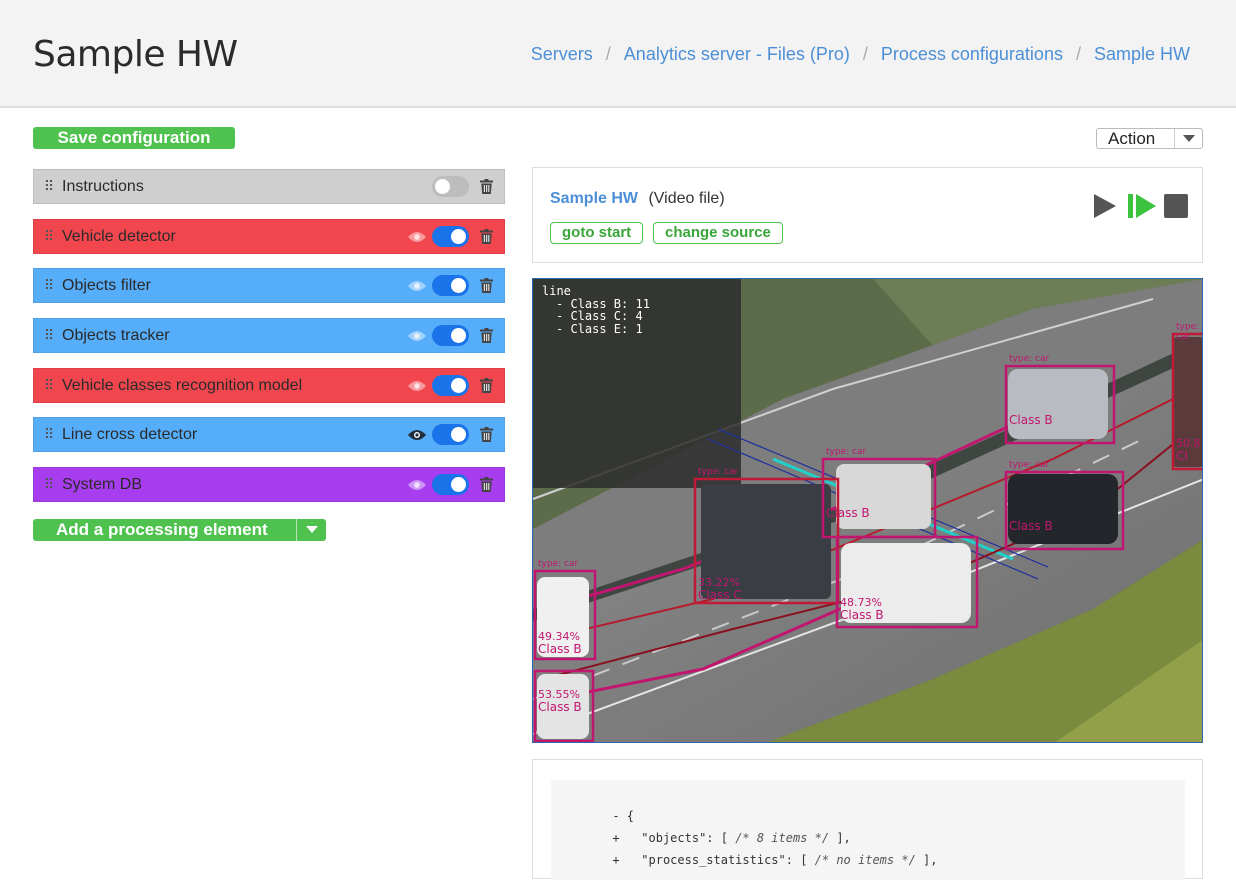  I want to click on action-dropdown-label: Action, so click(1132, 138).